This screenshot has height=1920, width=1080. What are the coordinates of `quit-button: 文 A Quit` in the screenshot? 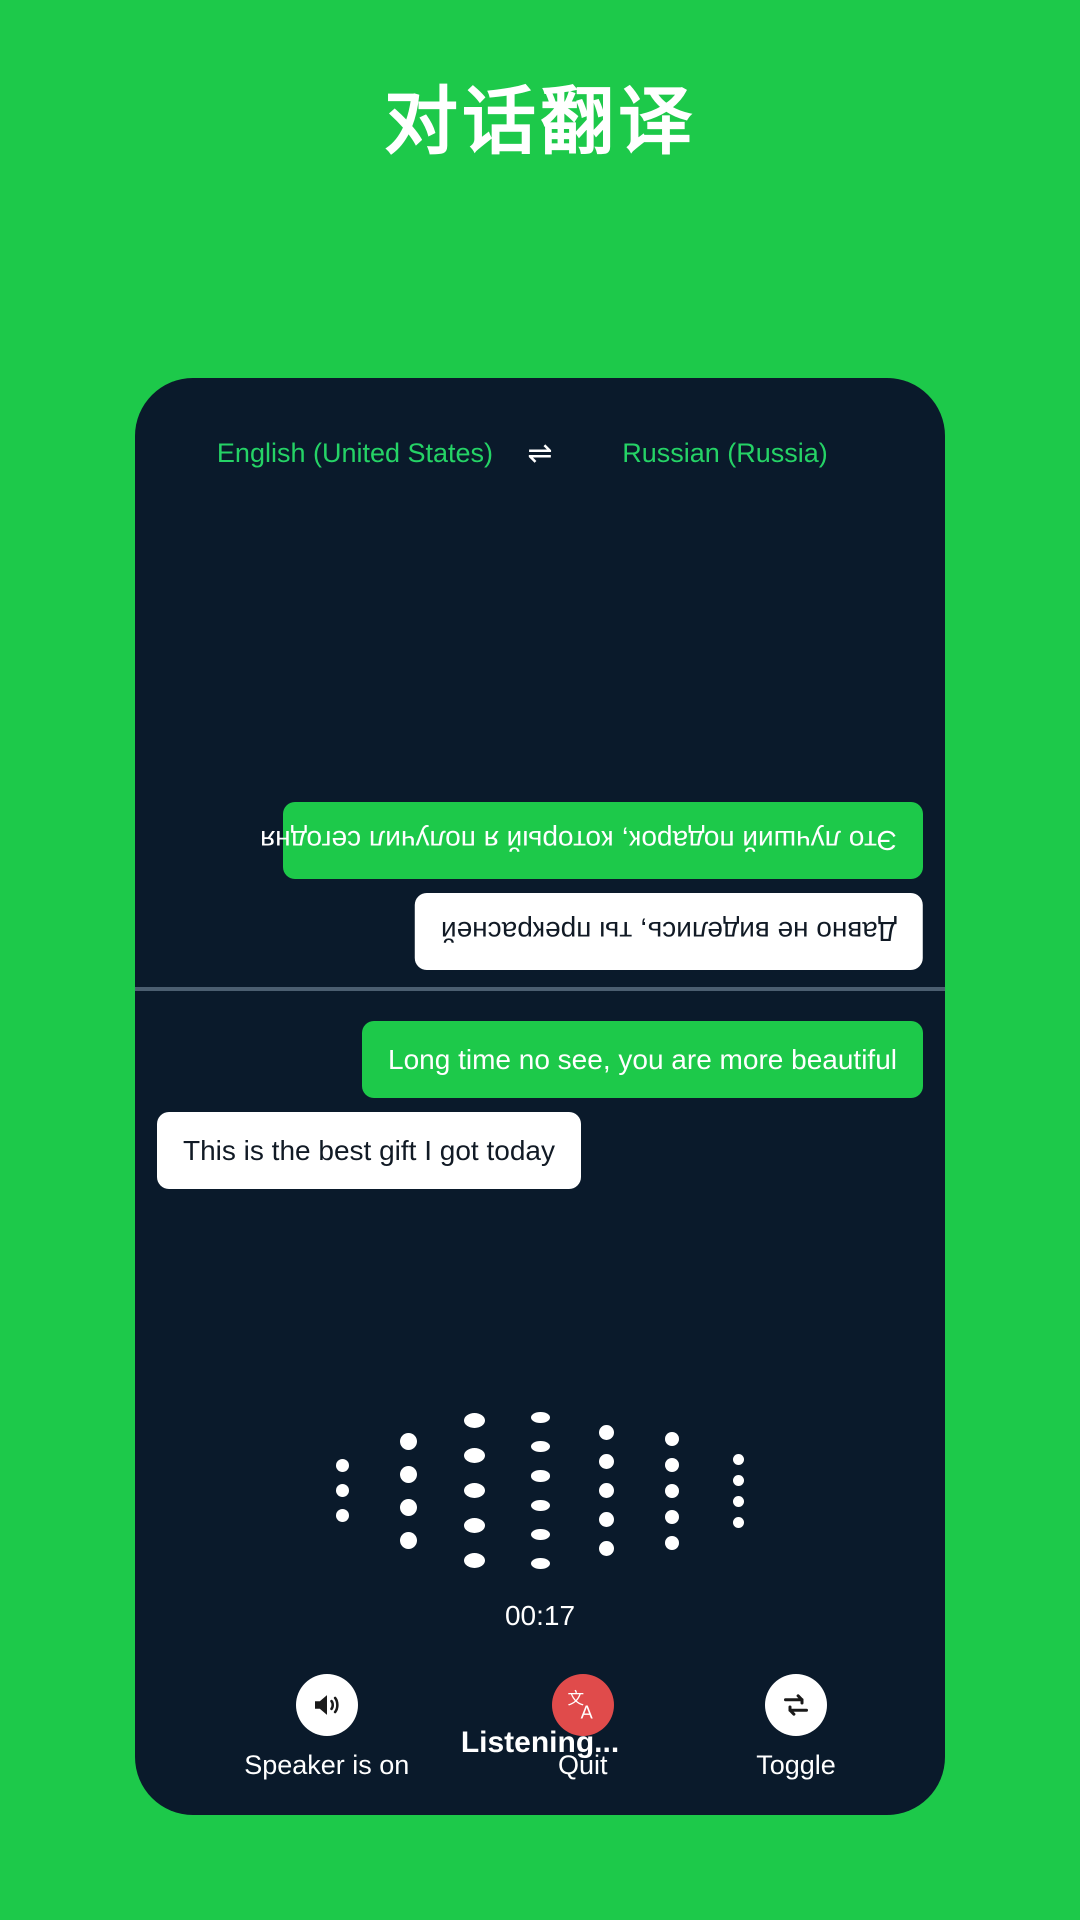 It's located at (582, 1727).